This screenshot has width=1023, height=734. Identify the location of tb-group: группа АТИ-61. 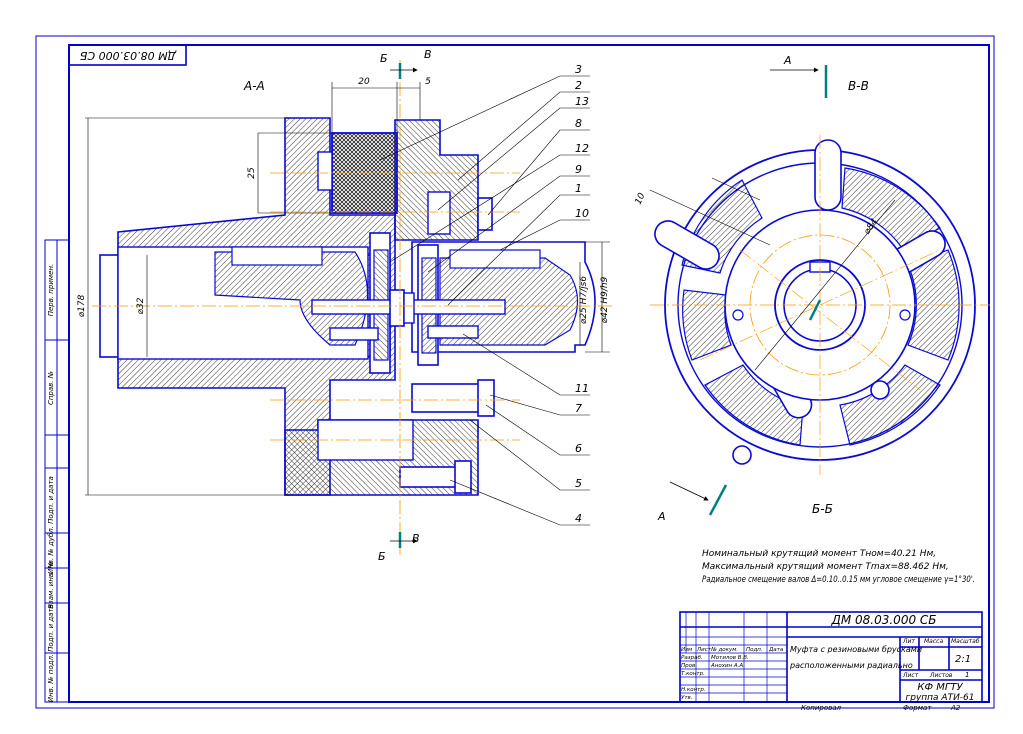
(940, 698).